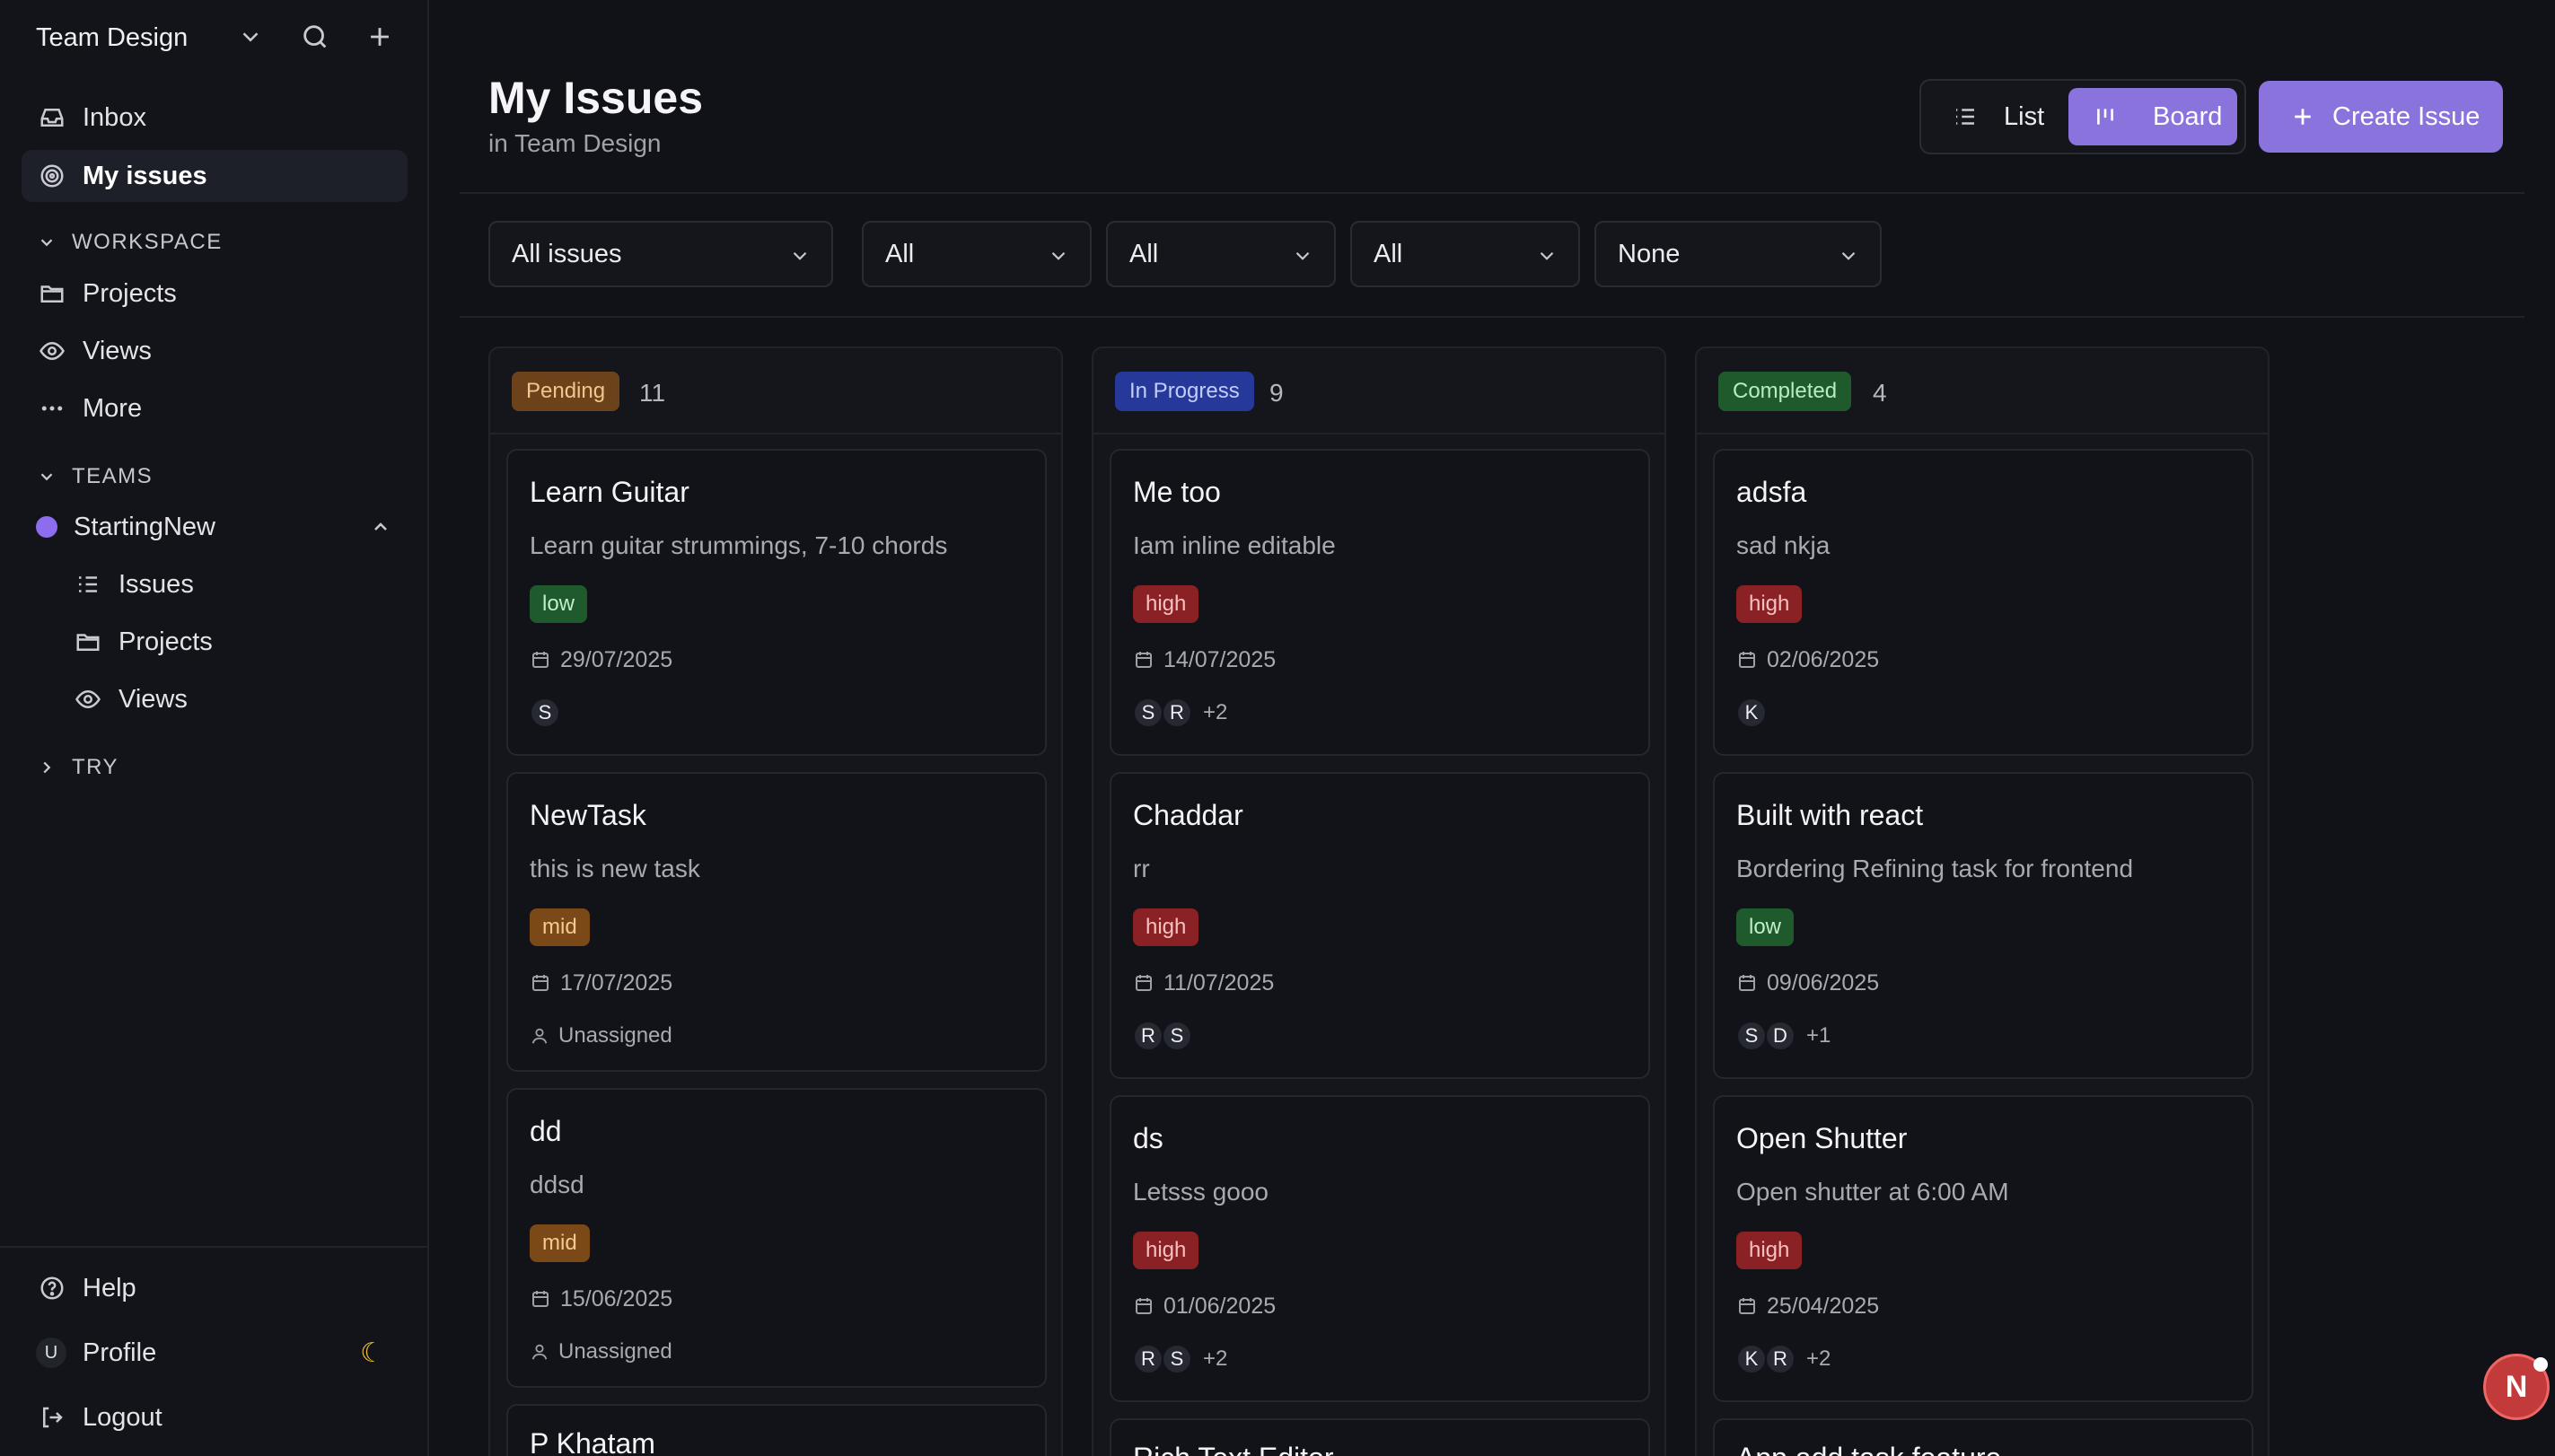 This screenshot has height=1456, width=2555. Describe the element at coordinates (1201, 1192) in the screenshot. I see `card-description: Letsss gooo` at that location.